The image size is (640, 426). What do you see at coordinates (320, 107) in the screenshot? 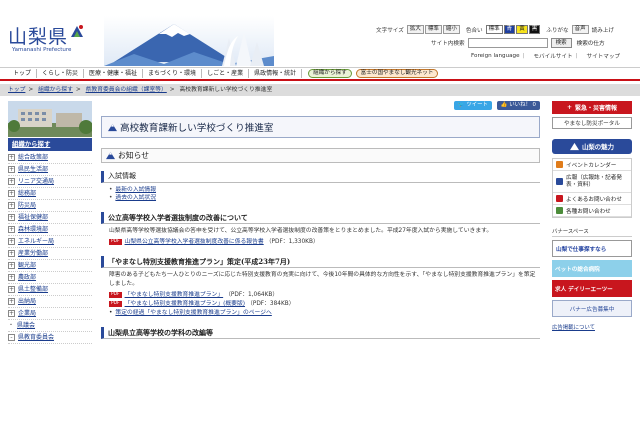
I see `social-buttons: 🐦 ツイート 👍 いいね！ 0` at bounding box center [320, 107].